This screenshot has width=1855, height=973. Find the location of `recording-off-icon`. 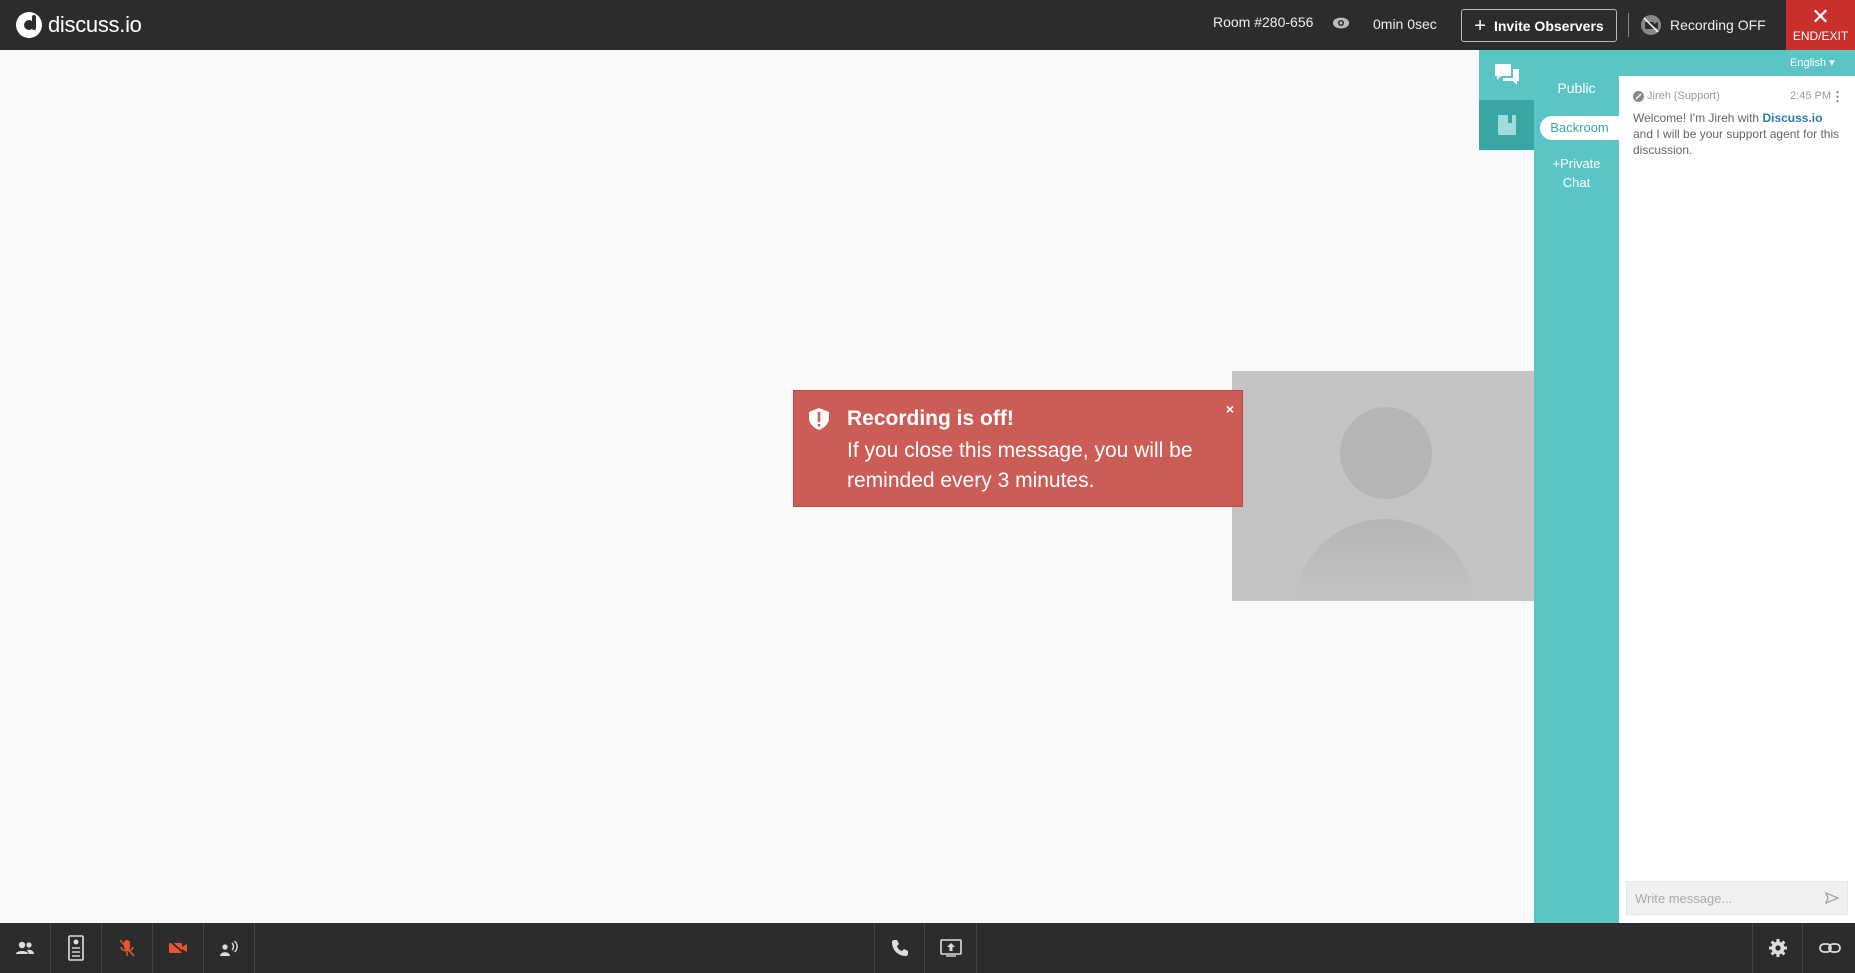

recording-off-icon is located at coordinates (1651, 25).